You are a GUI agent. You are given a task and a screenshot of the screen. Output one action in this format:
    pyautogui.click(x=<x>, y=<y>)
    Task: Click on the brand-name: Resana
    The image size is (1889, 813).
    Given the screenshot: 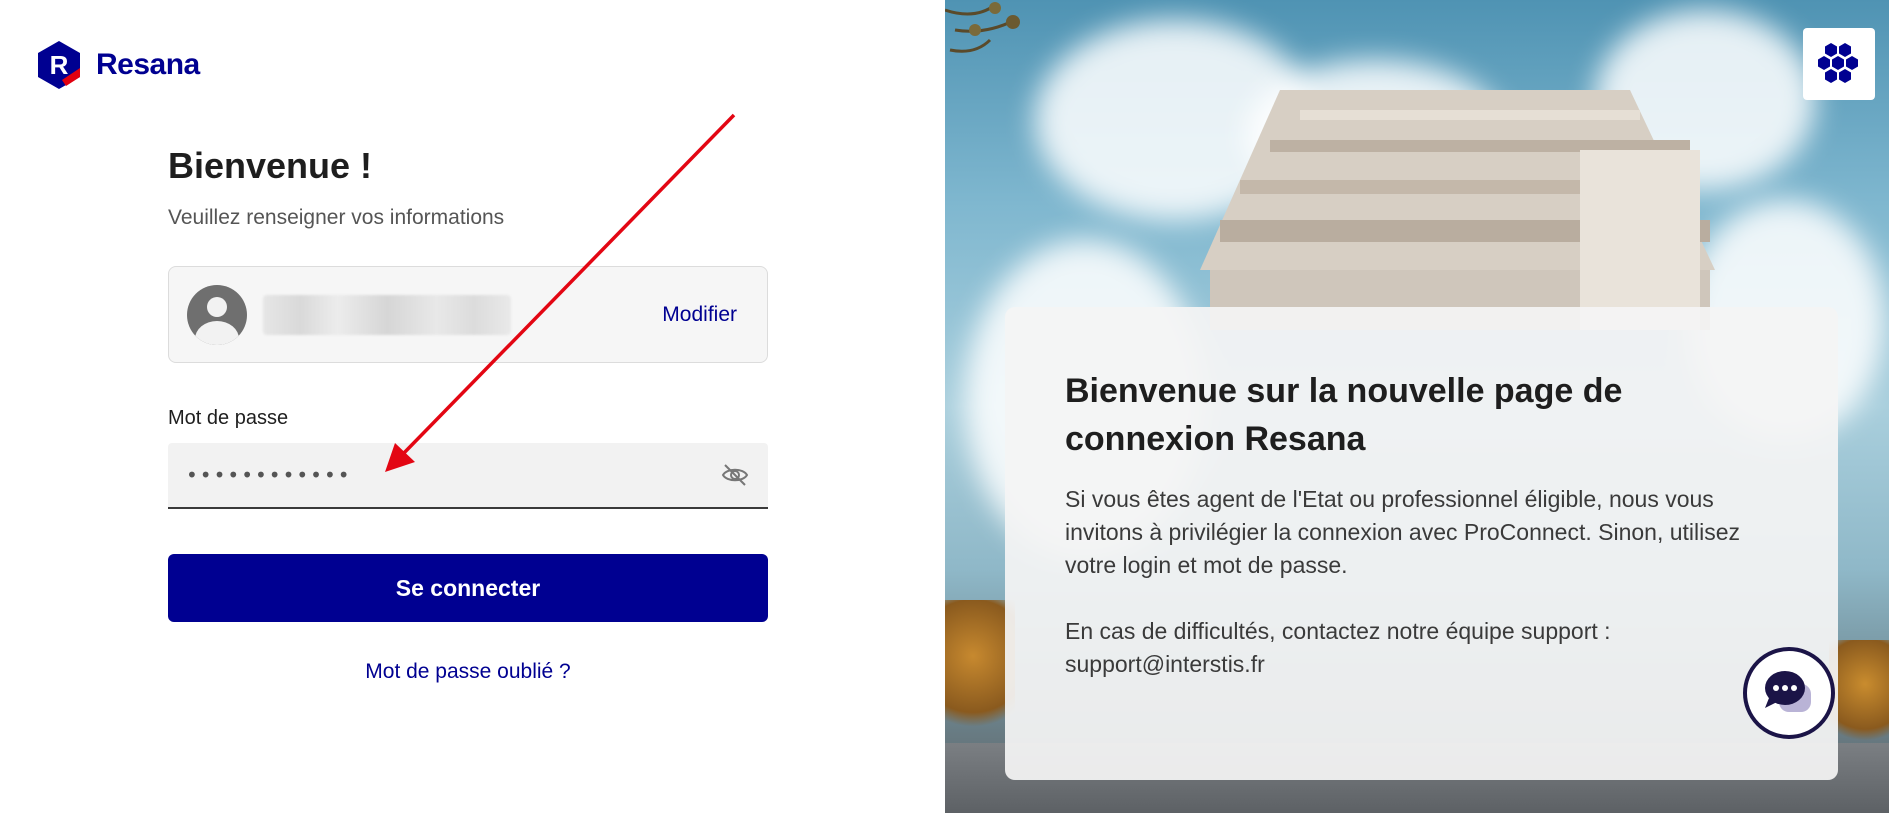 What is the action you would take?
    pyautogui.click(x=148, y=64)
    